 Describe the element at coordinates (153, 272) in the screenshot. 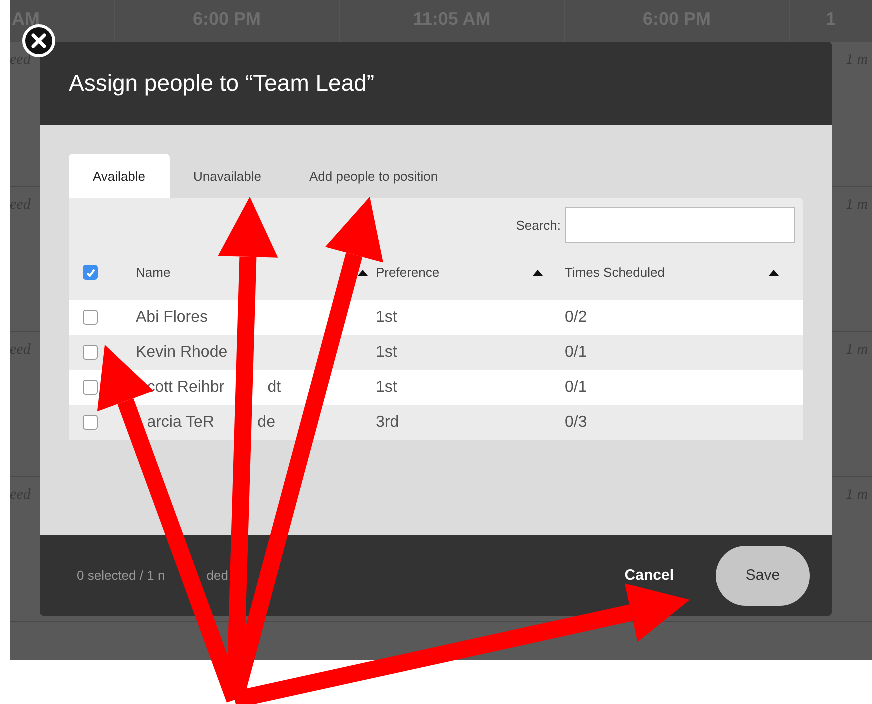

I see `column-header: Name` at that location.